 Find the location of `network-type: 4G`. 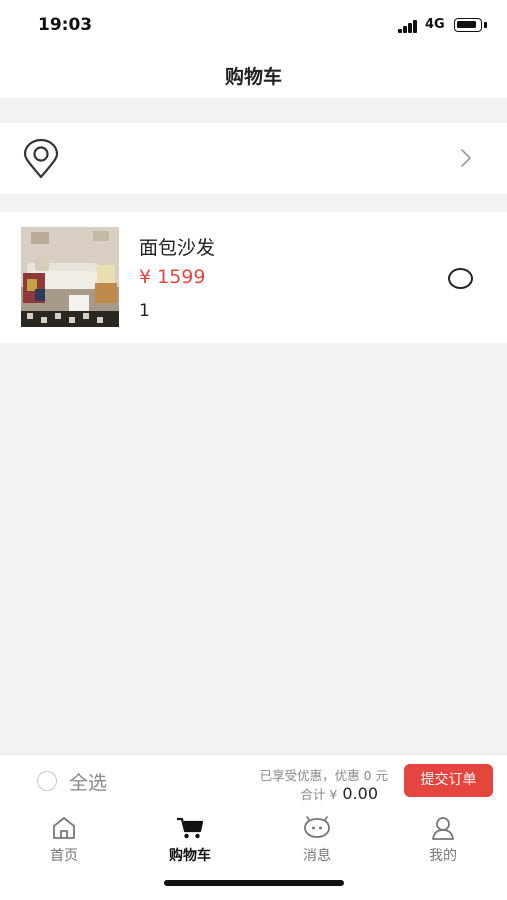

network-type: 4G is located at coordinates (435, 24).